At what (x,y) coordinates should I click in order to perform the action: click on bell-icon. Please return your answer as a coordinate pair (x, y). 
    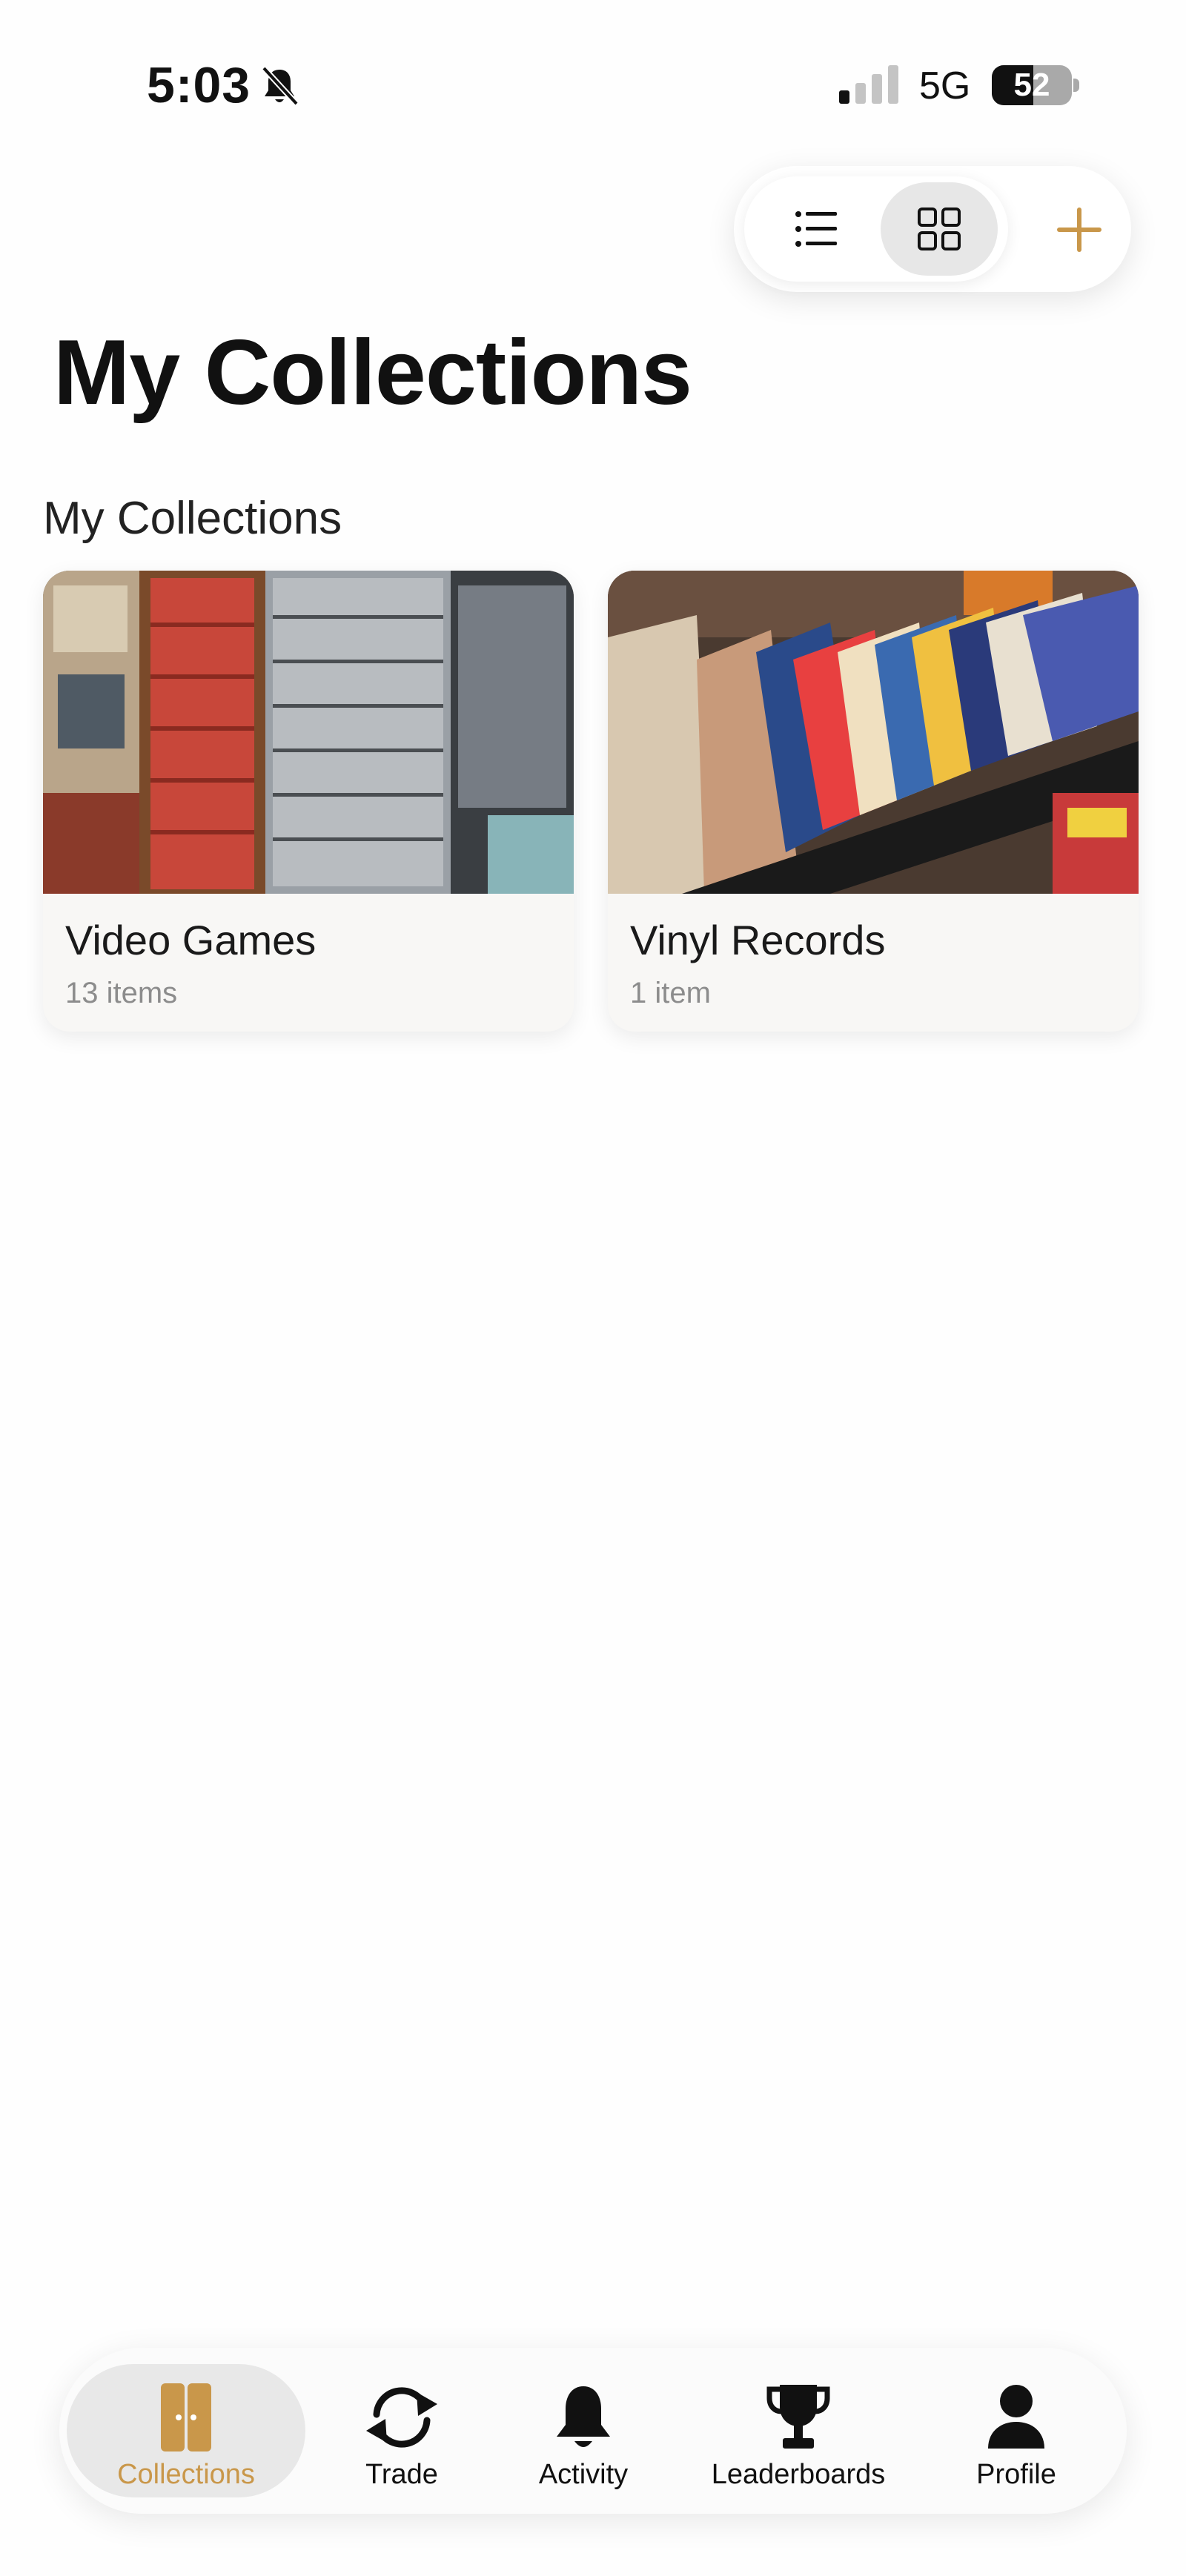
    Looking at the image, I should click on (583, 2416).